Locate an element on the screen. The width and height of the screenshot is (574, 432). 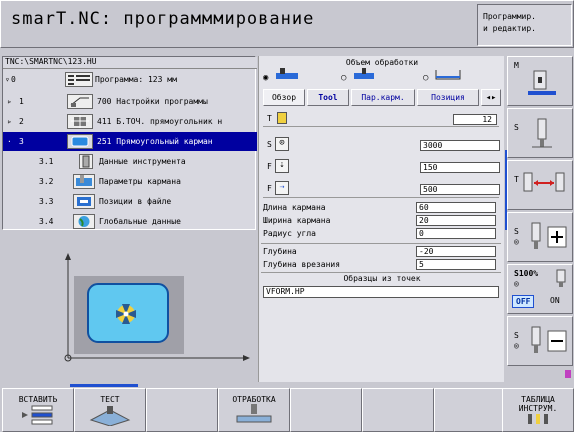
scope-option-2: ○ is located at coordinates (358, 75).